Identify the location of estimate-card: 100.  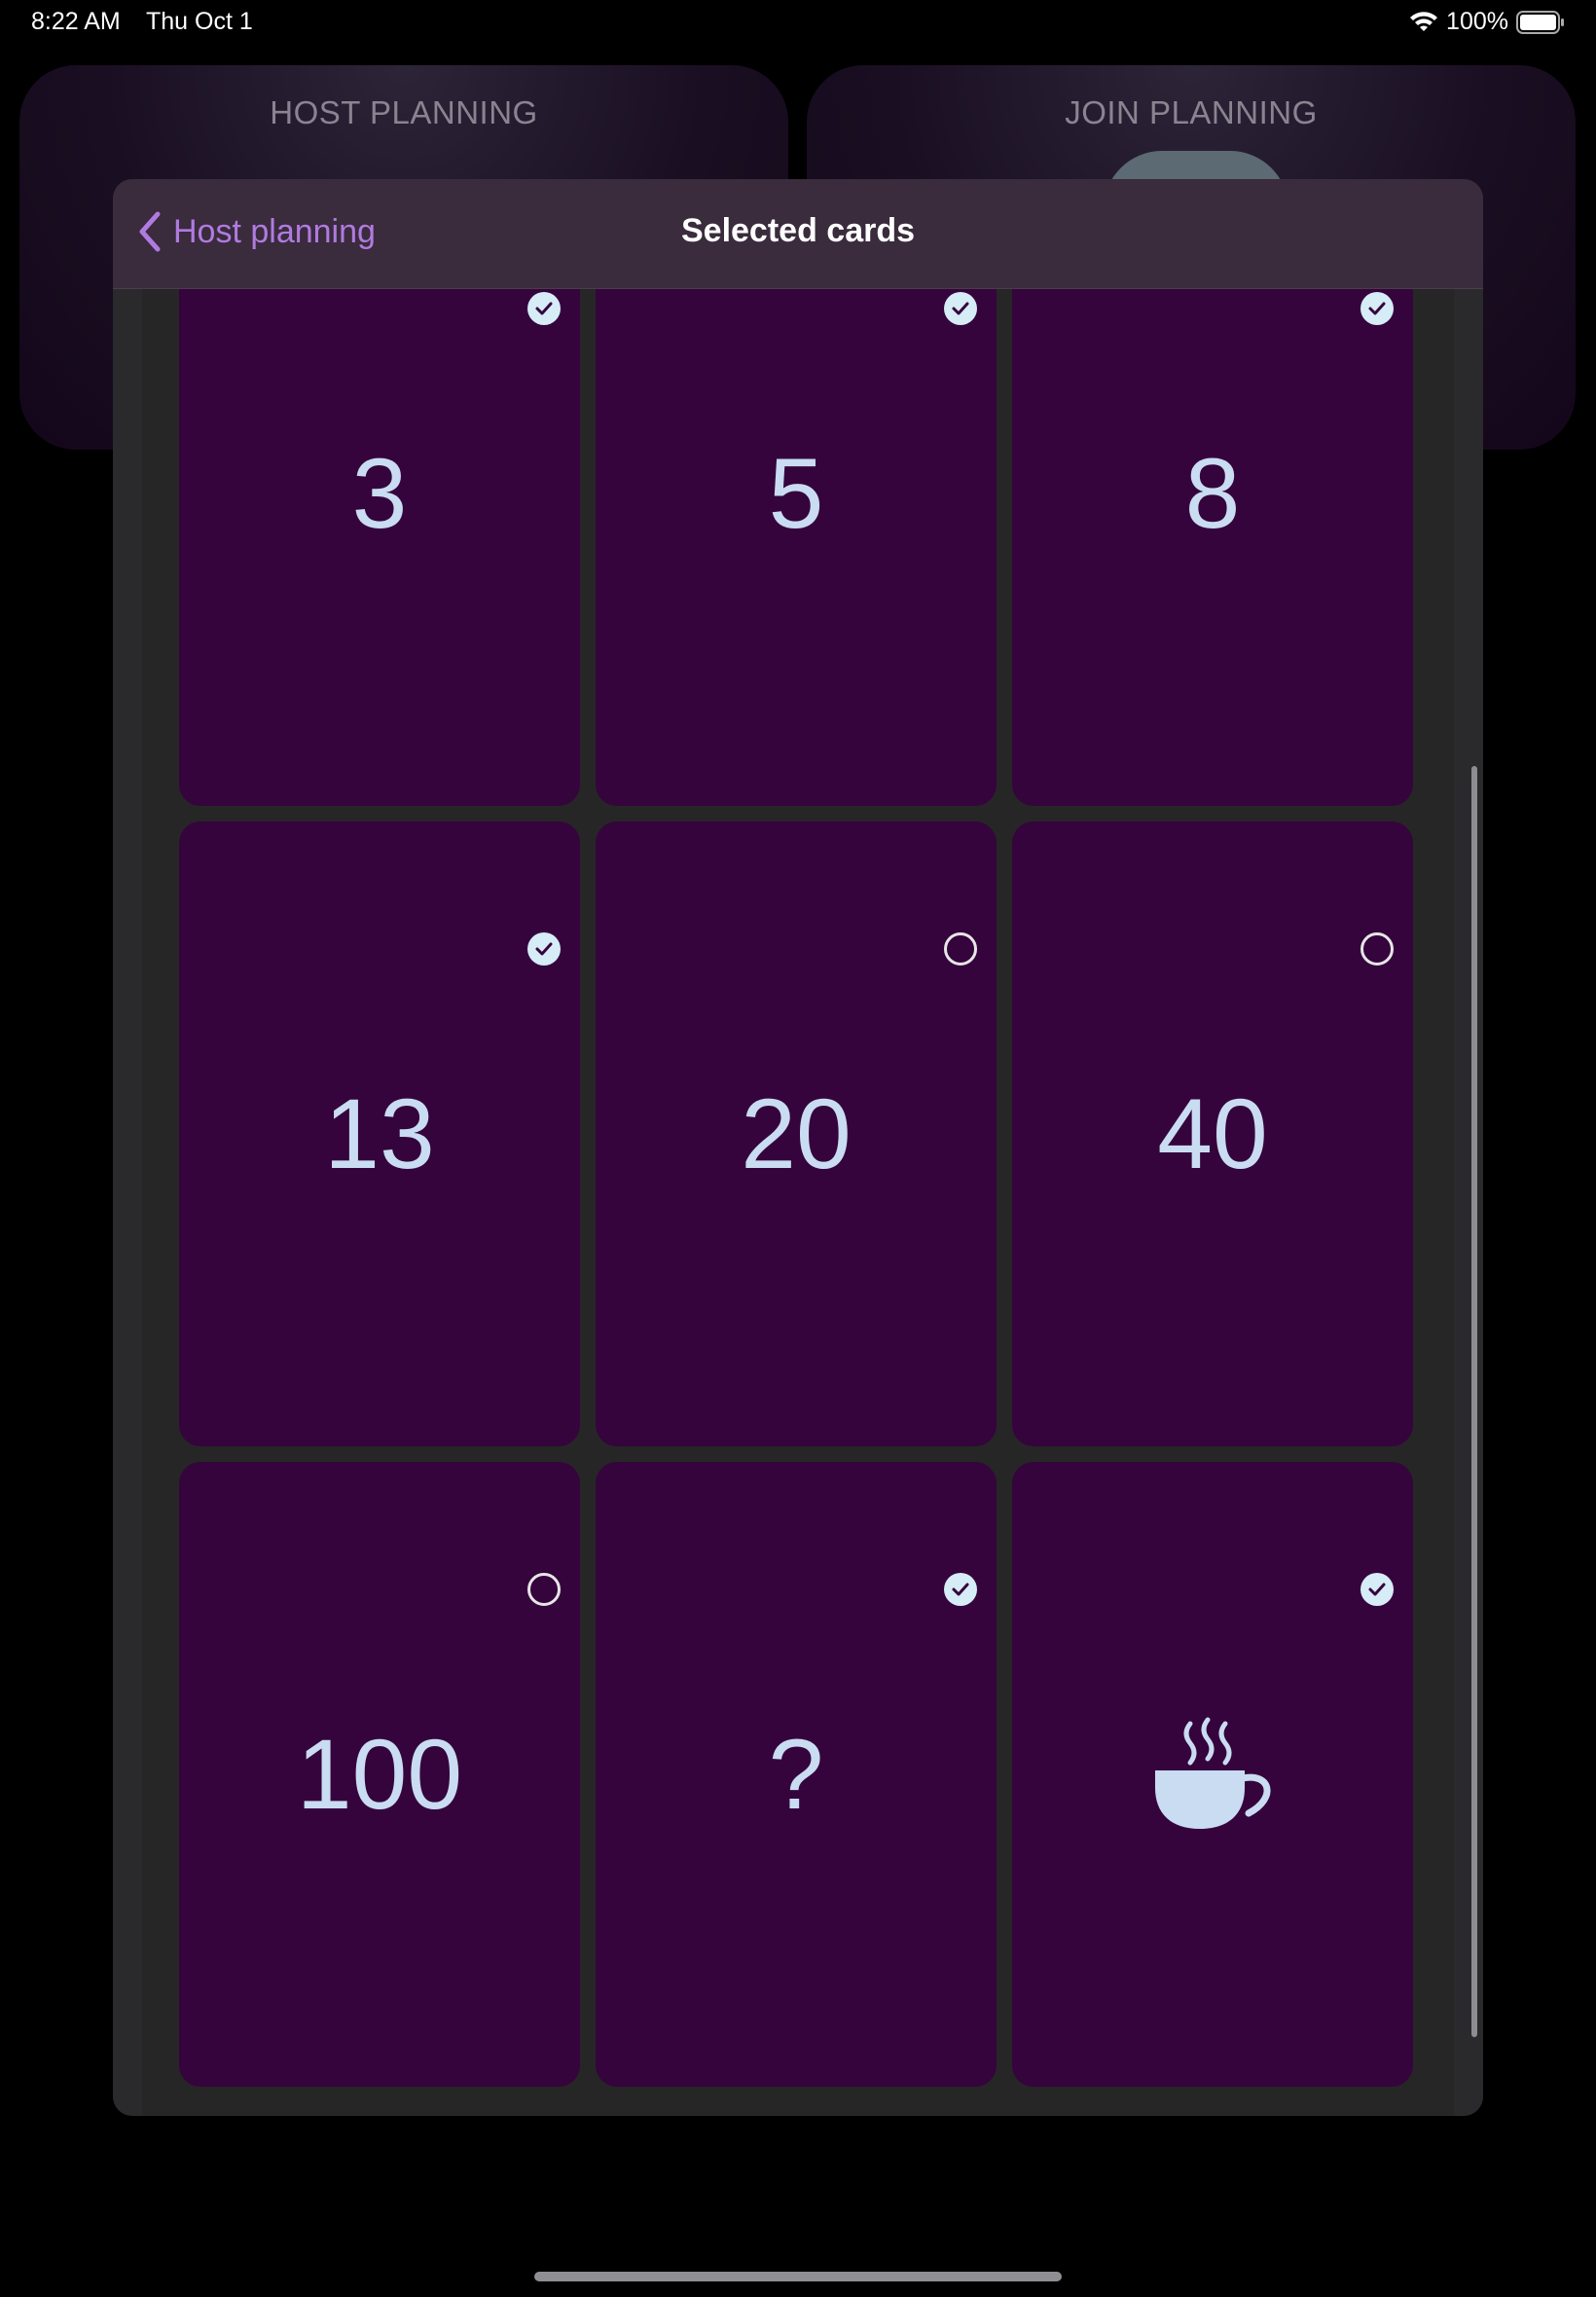
(379, 1774).